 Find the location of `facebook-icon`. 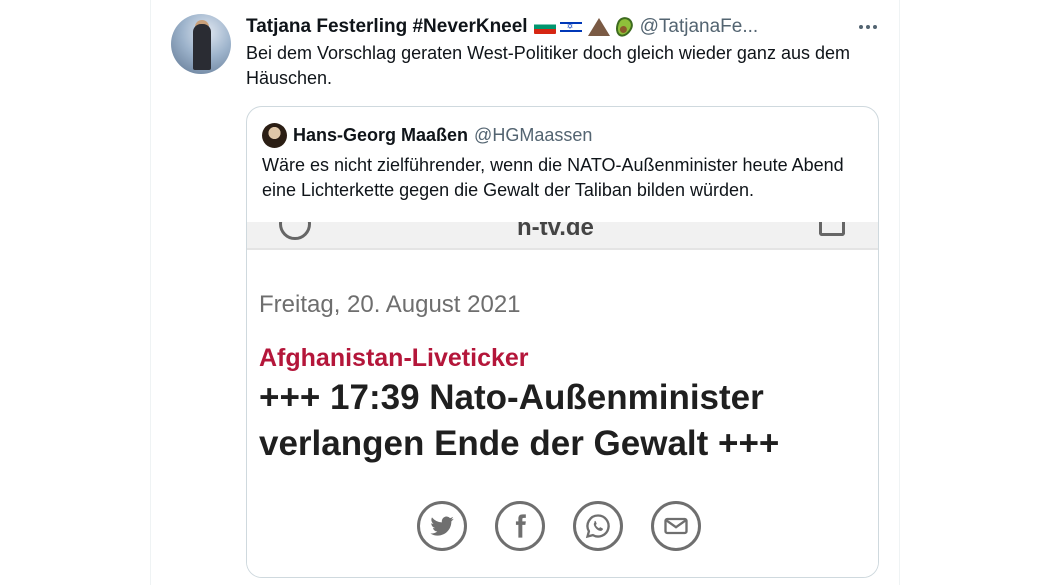

facebook-icon is located at coordinates (520, 526).